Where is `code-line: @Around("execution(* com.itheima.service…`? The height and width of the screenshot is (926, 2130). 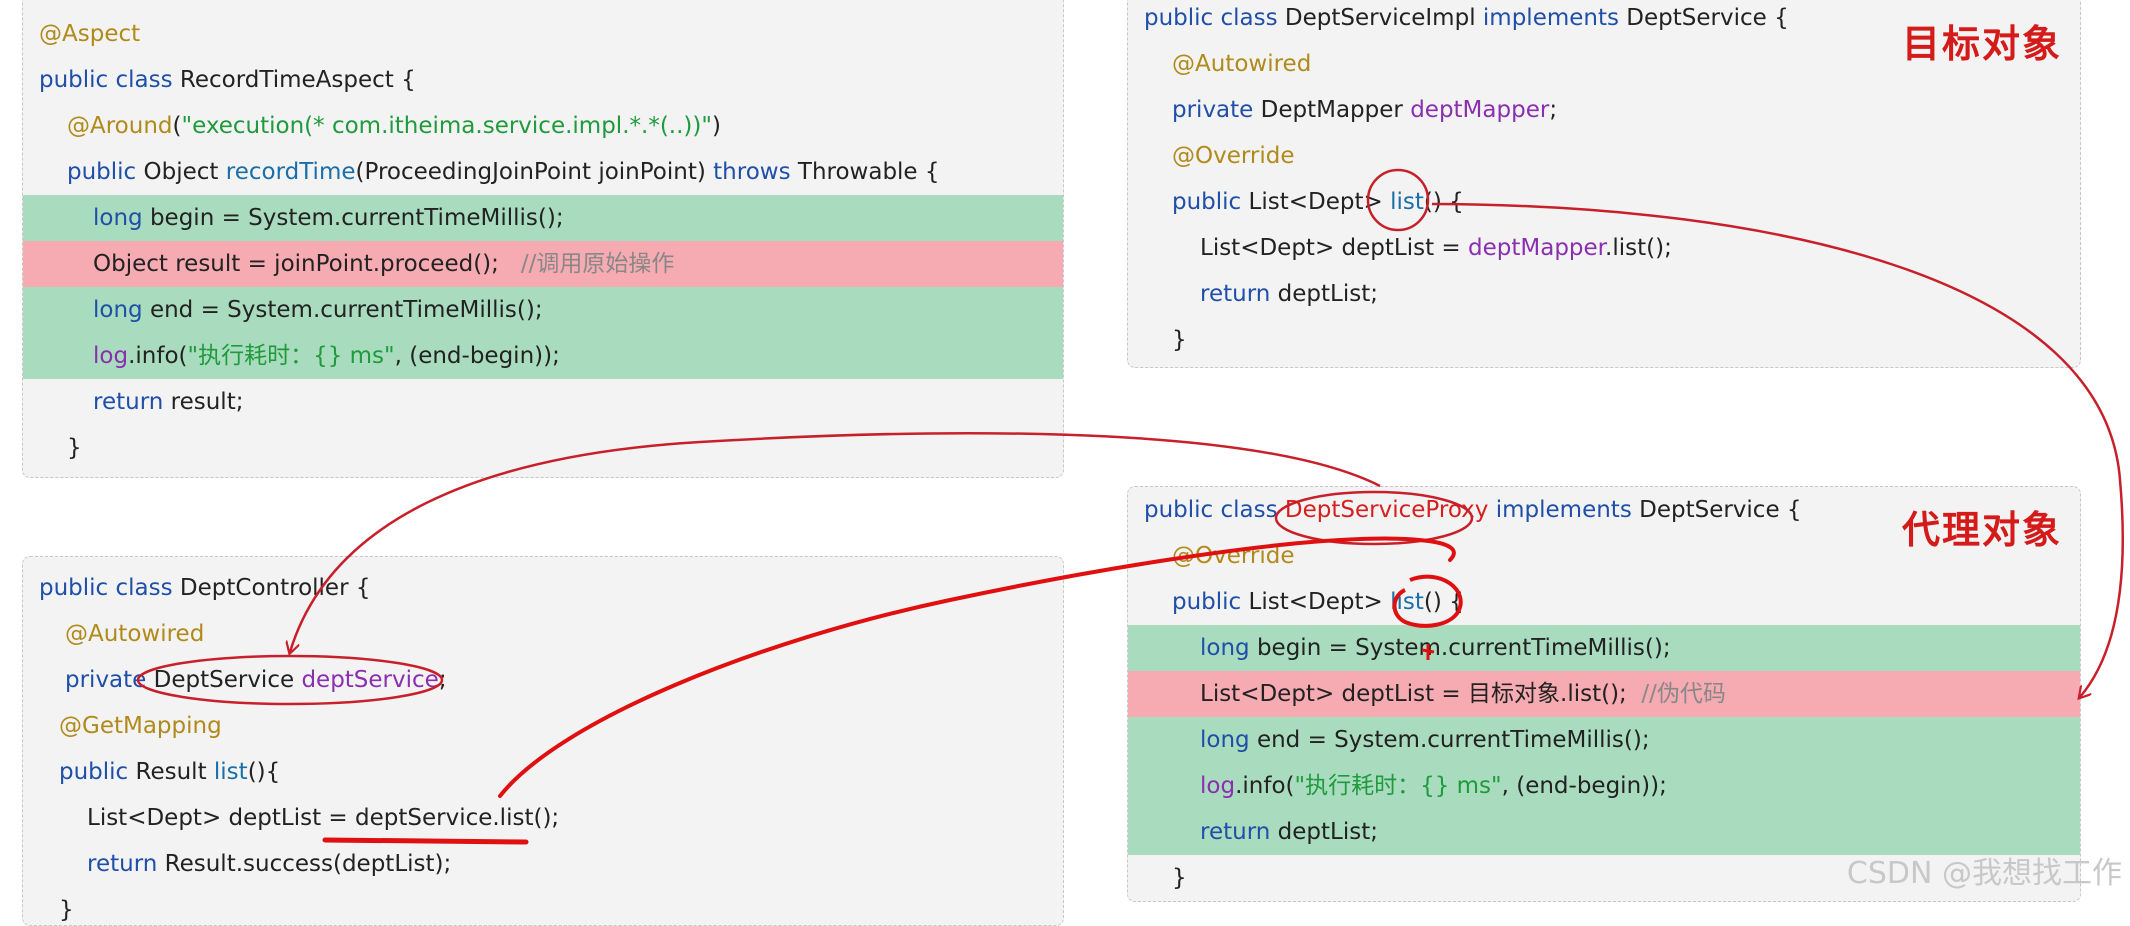
code-line: @Around("execution(* com.itheima.service… is located at coordinates (543, 126).